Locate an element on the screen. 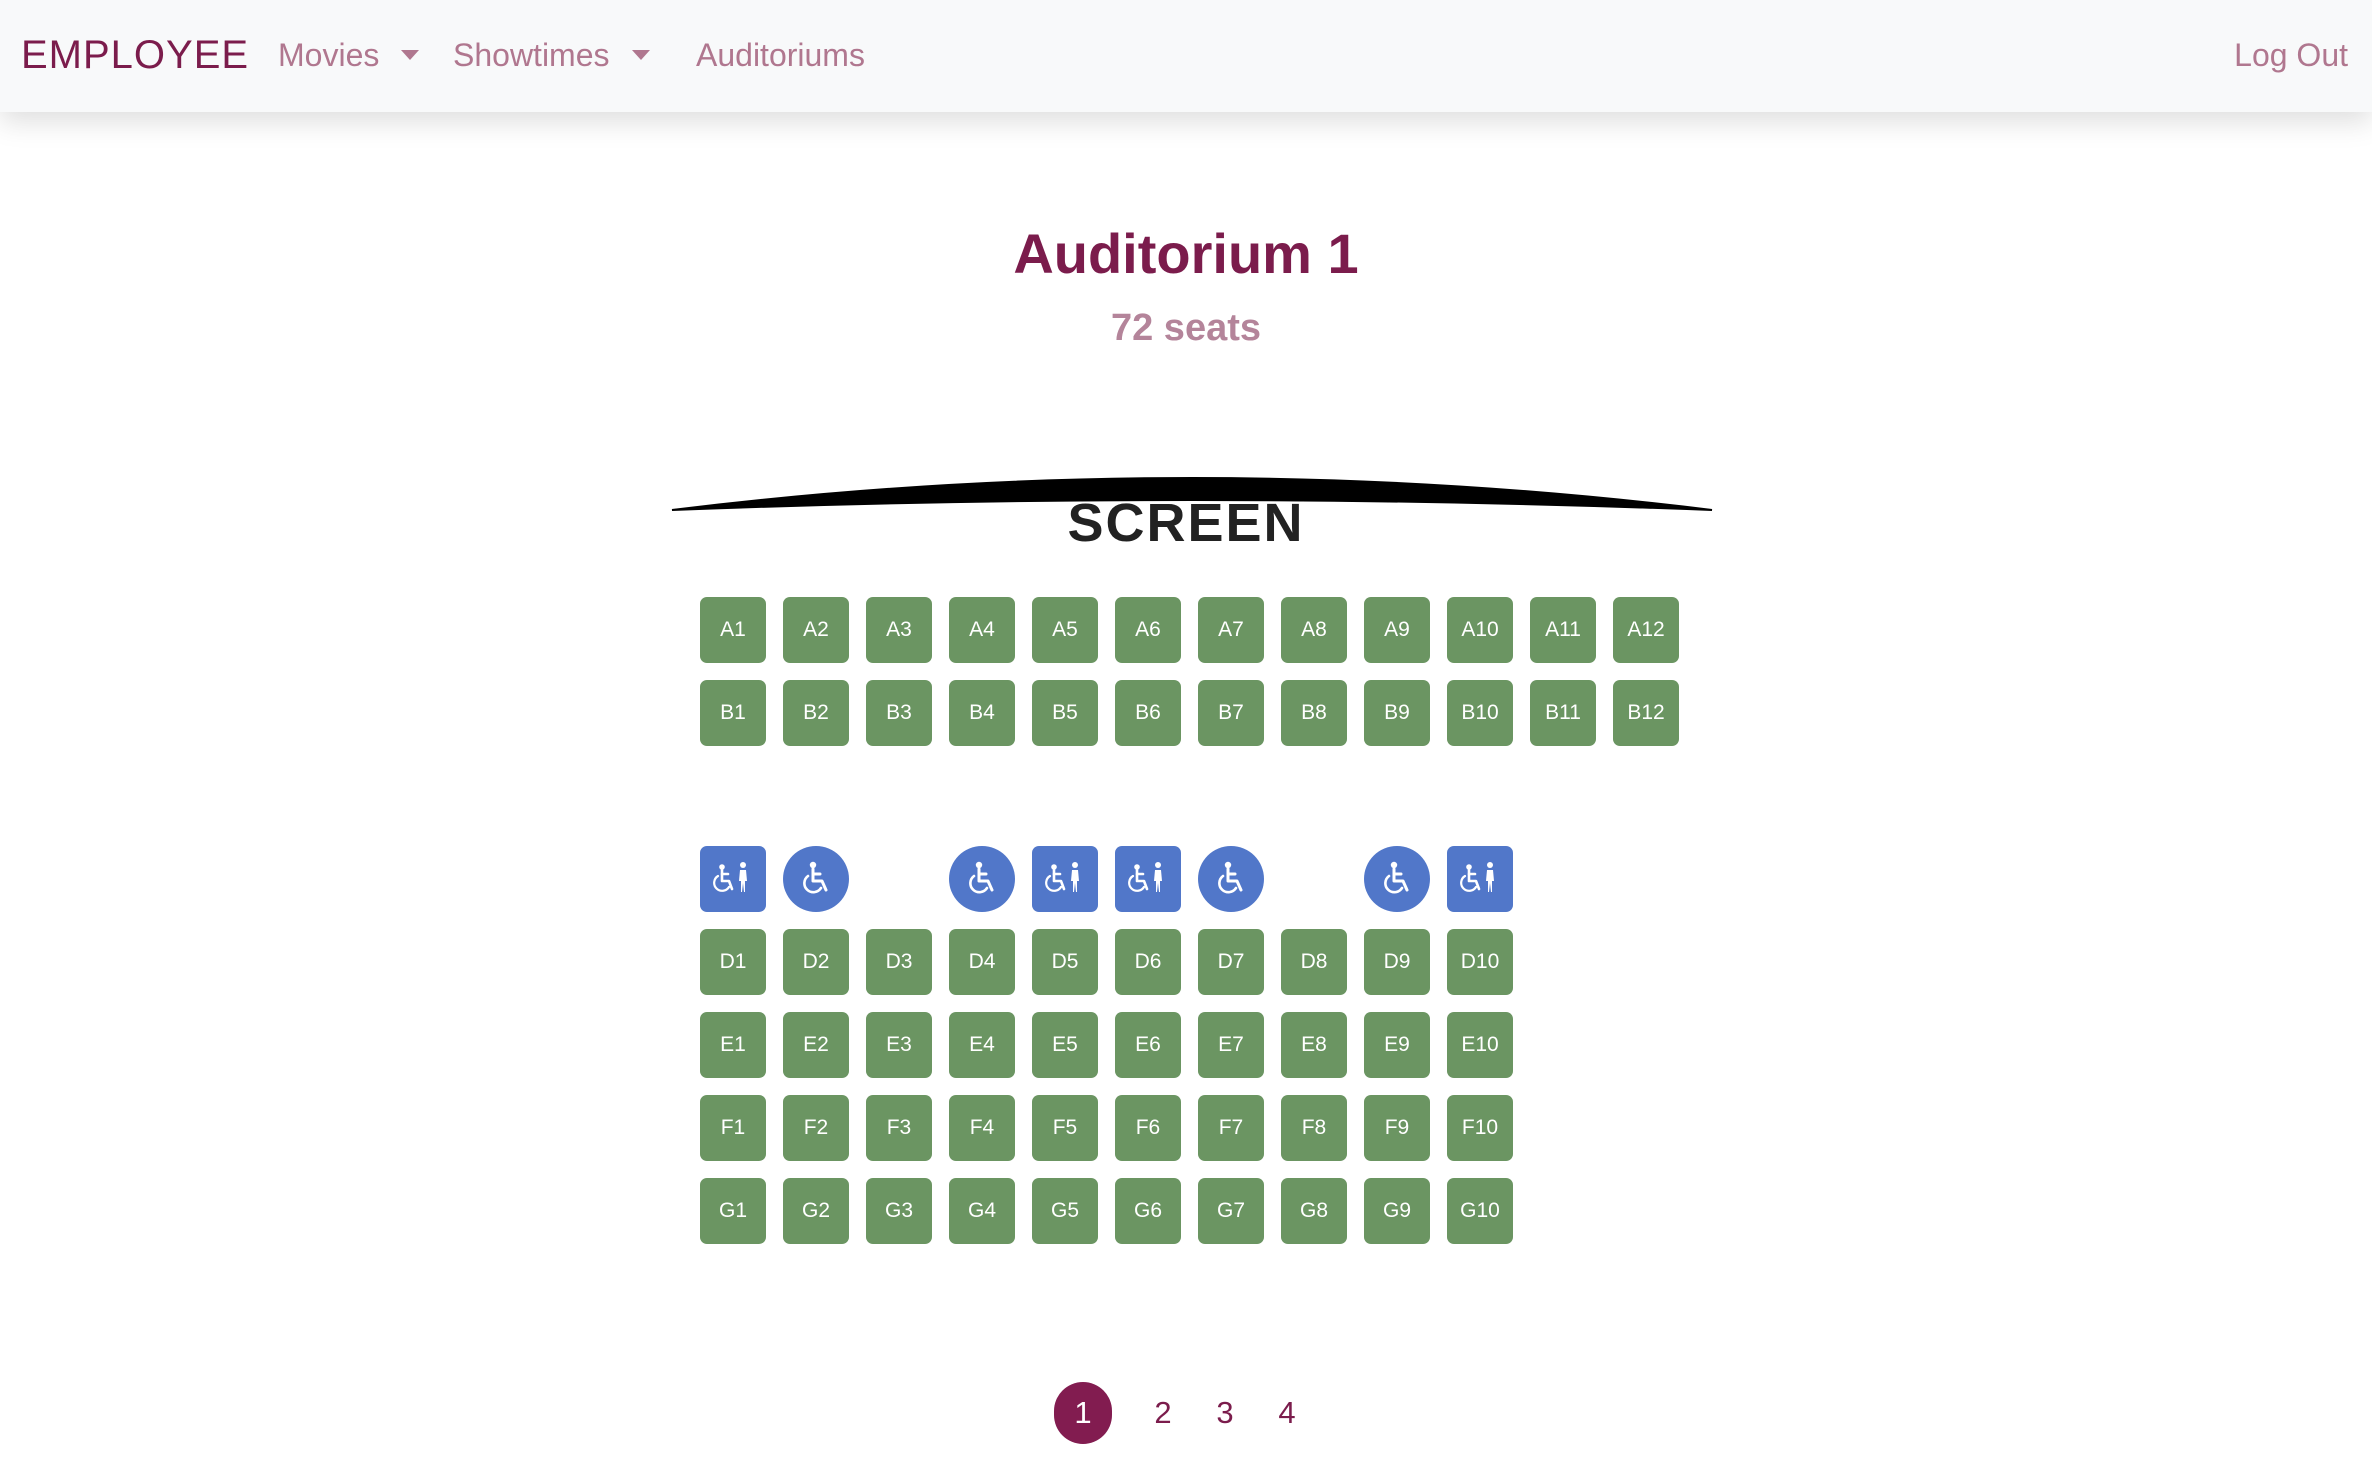 The width and height of the screenshot is (2372, 1474). nav-showtimes-label: Showtimes is located at coordinates (531, 55).